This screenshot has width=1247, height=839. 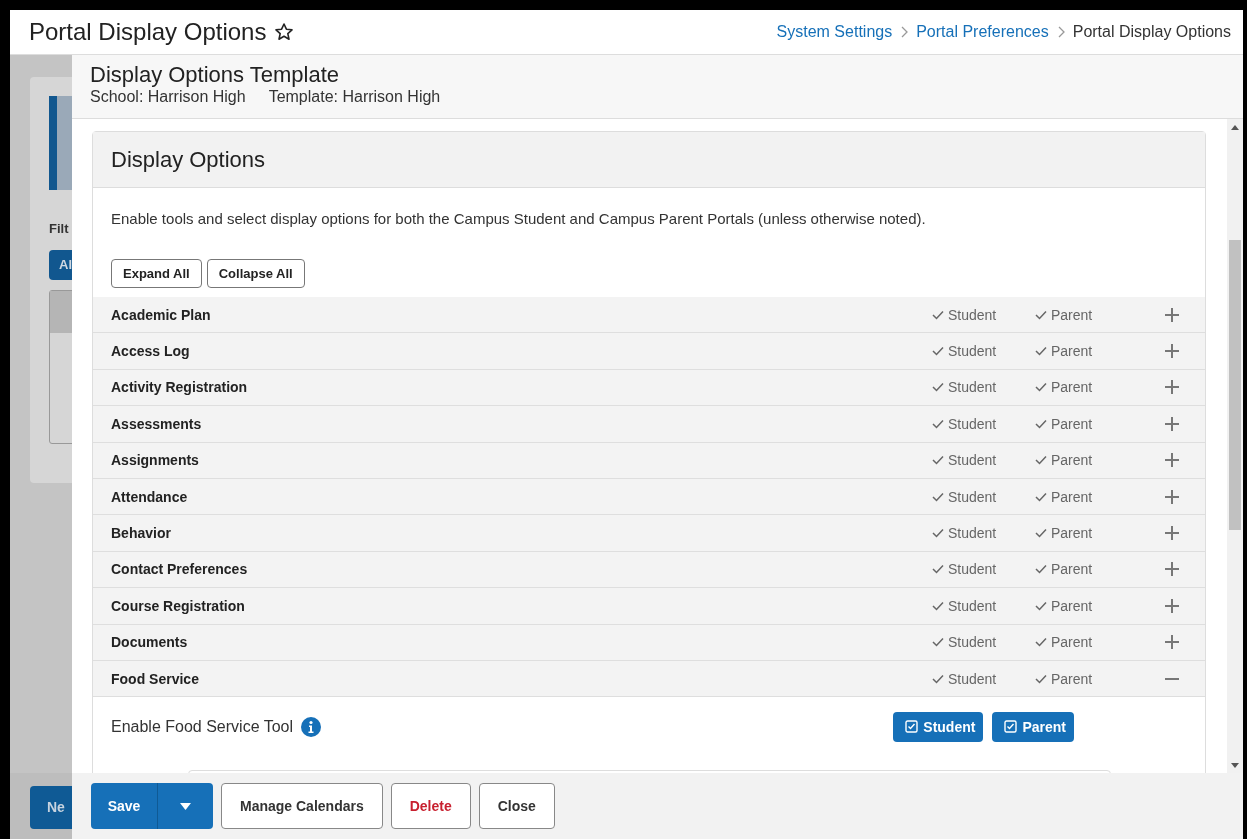 I want to click on option-name: Activity Registration, so click(x=521, y=387).